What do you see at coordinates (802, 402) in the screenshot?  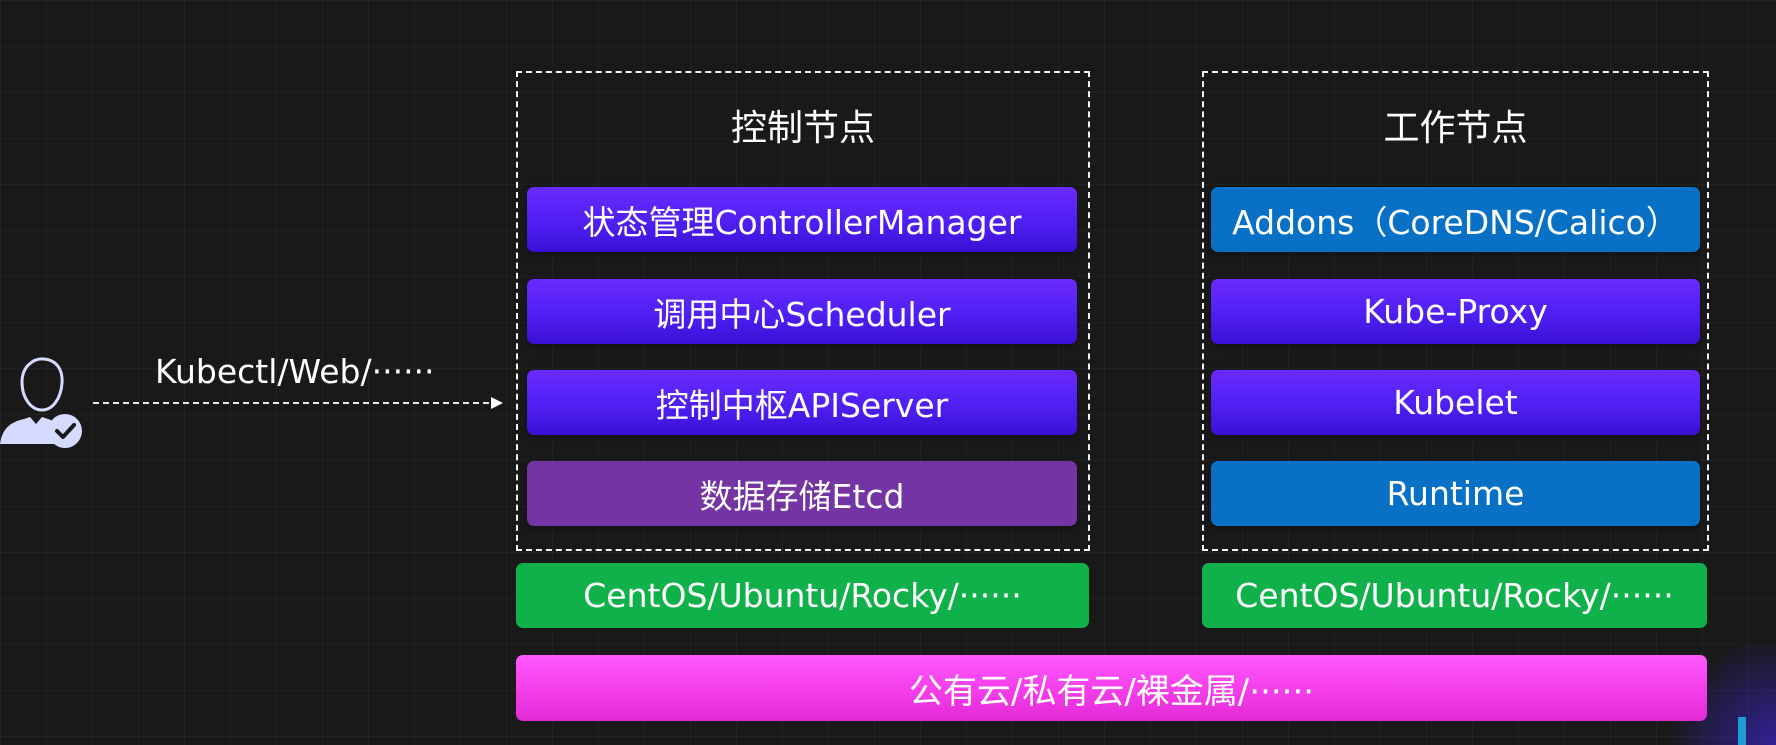 I see `control-component-apiserver: 控制中枢APIServer` at bounding box center [802, 402].